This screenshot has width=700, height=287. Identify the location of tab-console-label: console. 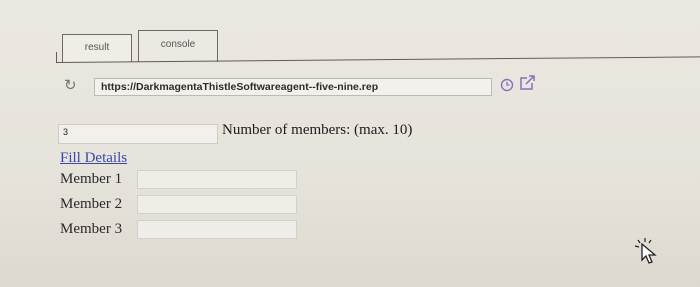
(178, 44).